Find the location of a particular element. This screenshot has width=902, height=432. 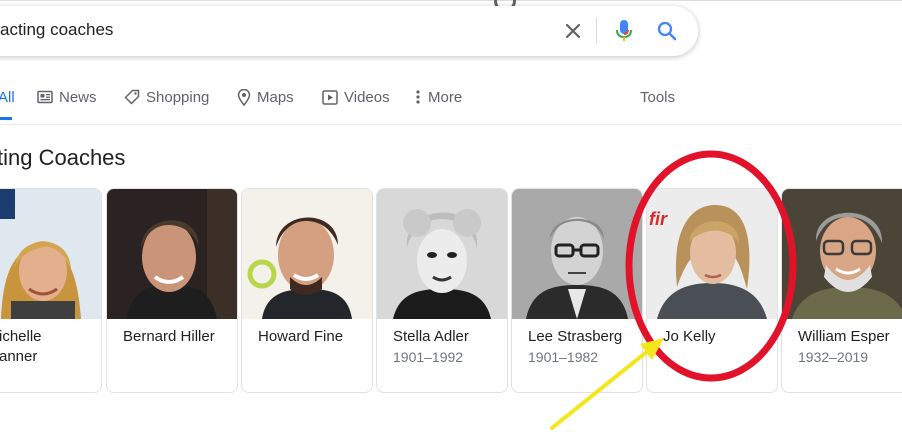

tools-label: Tools is located at coordinates (658, 97).